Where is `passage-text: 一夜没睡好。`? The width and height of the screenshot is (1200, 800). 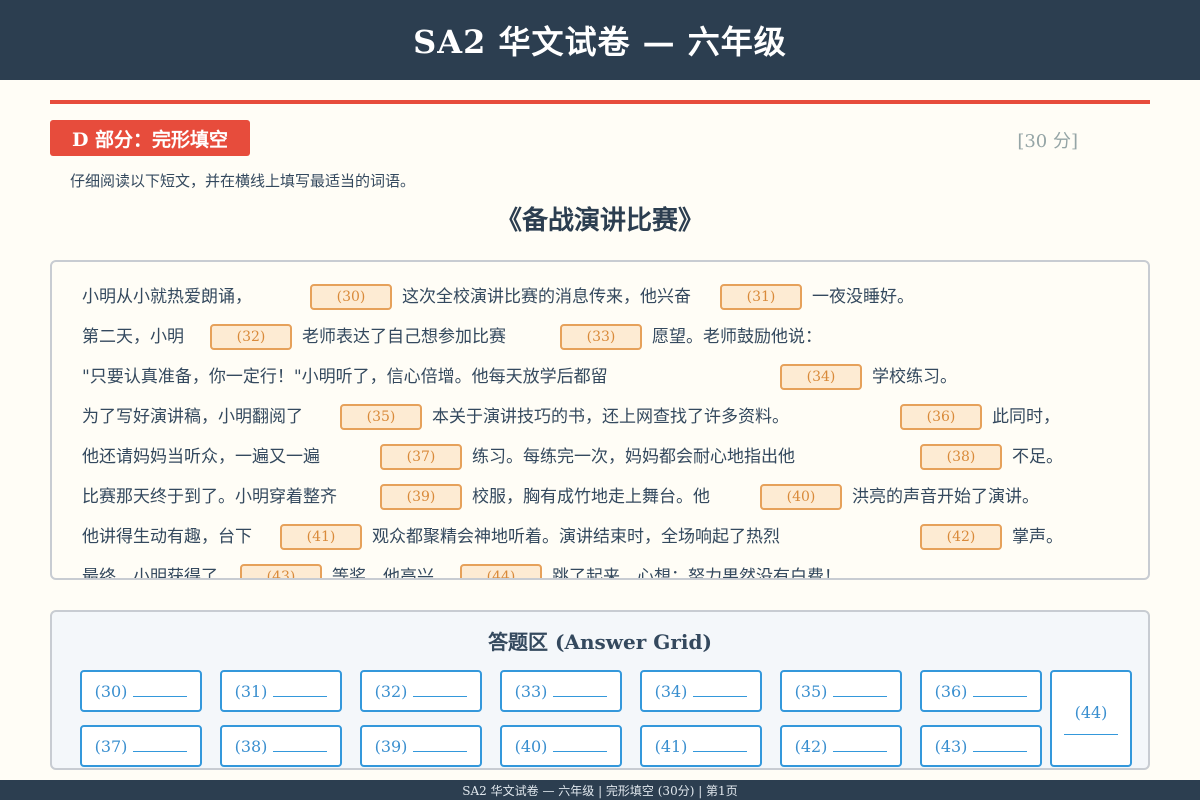
passage-text: 一夜没睡好。 is located at coordinates (863, 297).